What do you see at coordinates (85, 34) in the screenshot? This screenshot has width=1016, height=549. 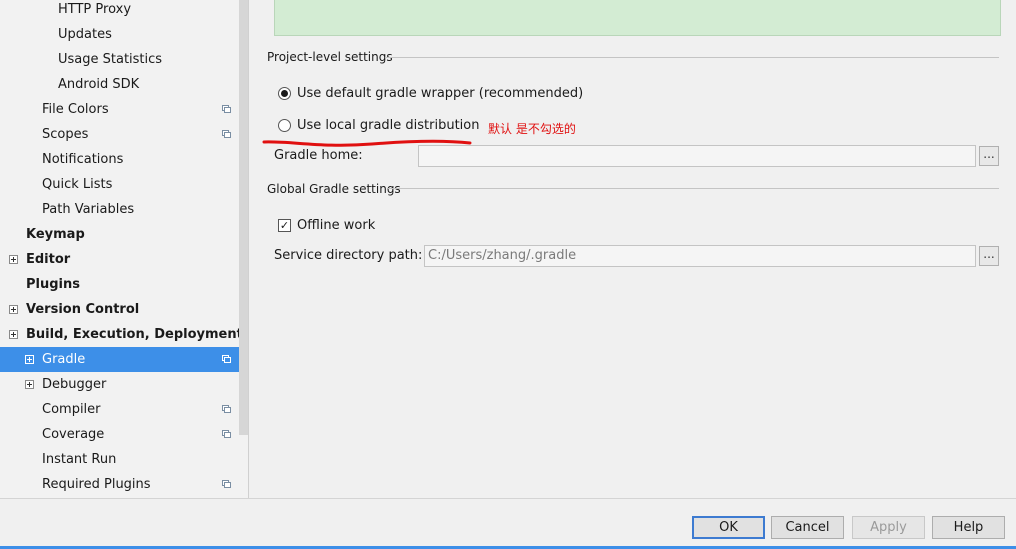 I see `sidebar-item-label: Updates` at bounding box center [85, 34].